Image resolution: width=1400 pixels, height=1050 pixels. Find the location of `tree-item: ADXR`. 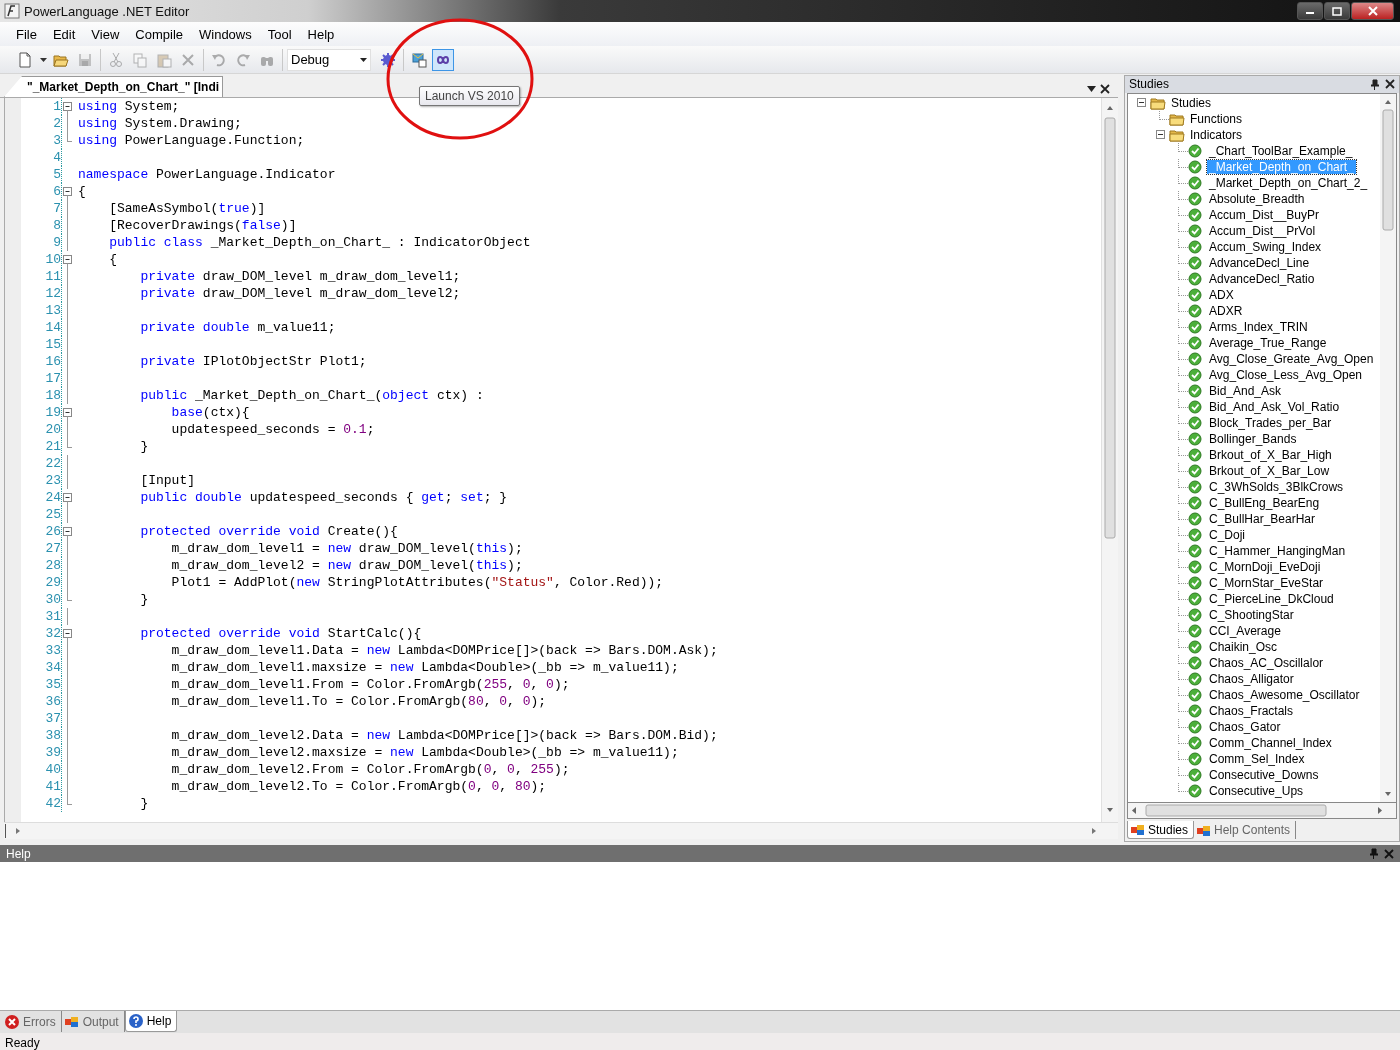

tree-item: ADXR is located at coordinates (1226, 310).